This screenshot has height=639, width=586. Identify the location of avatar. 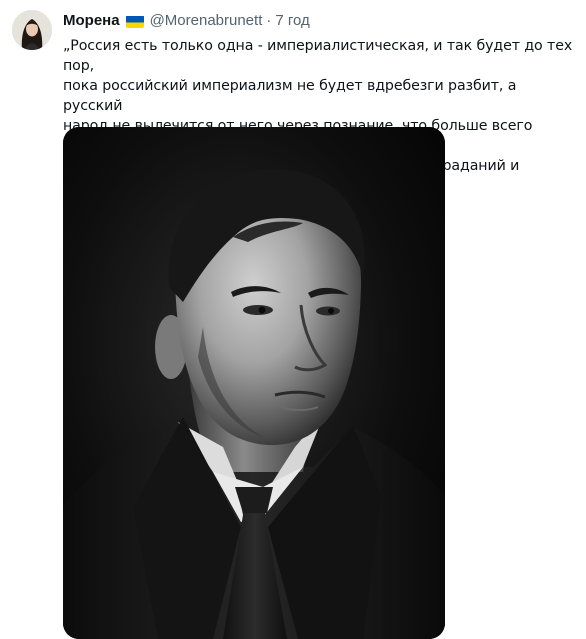
(32, 30).